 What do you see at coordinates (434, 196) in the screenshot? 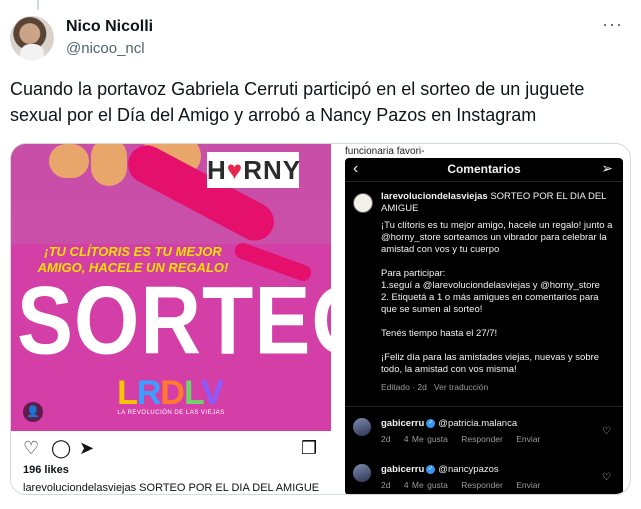
I see `post-author: larevoluciondelasviejas` at bounding box center [434, 196].